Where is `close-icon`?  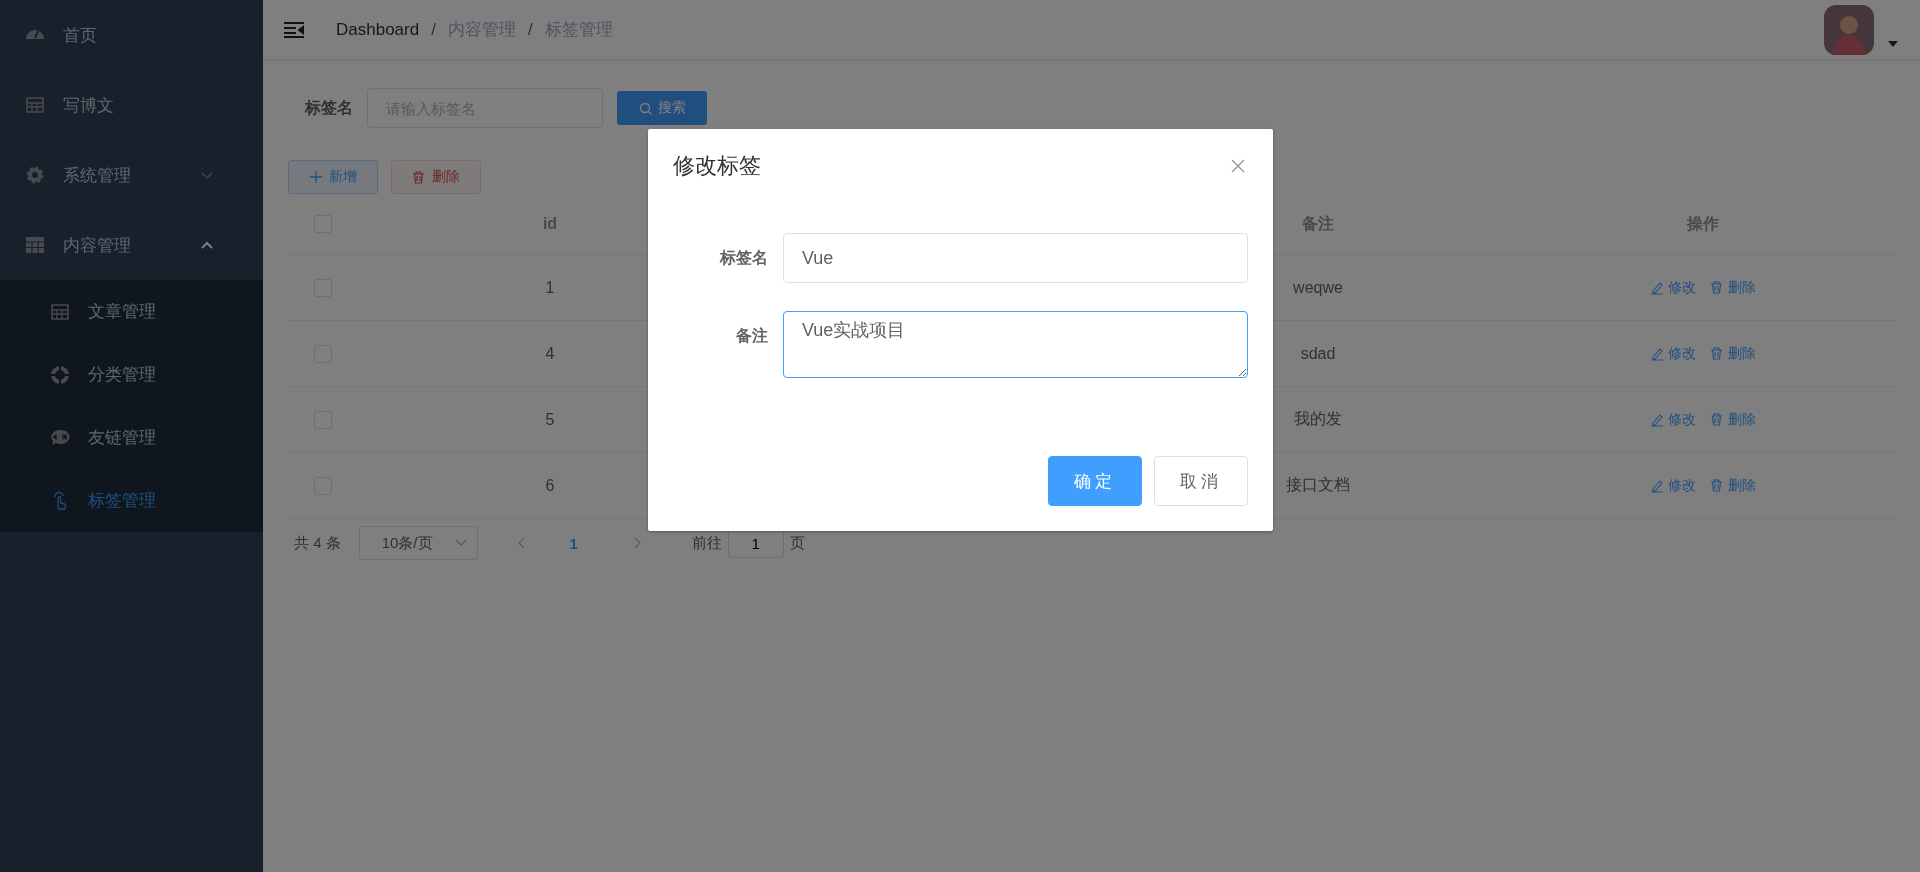
close-icon is located at coordinates (1238, 166).